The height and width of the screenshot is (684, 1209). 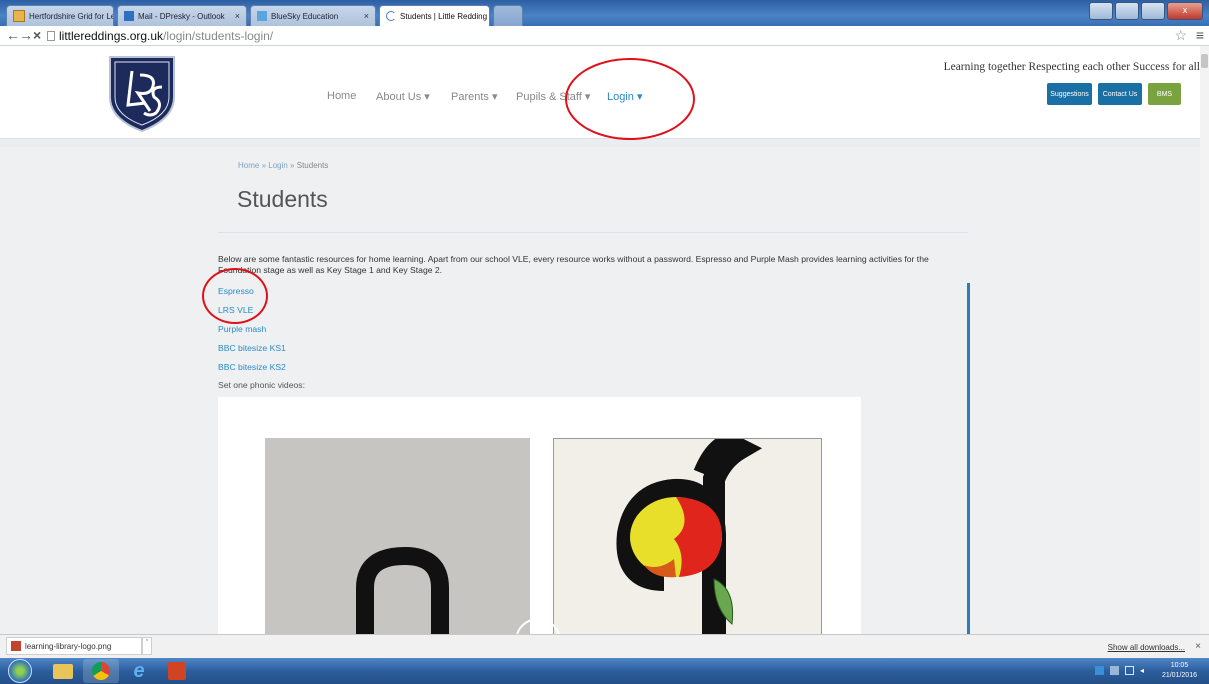 I want to click on internet-explorer-icon: e, so click(x=139, y=670).